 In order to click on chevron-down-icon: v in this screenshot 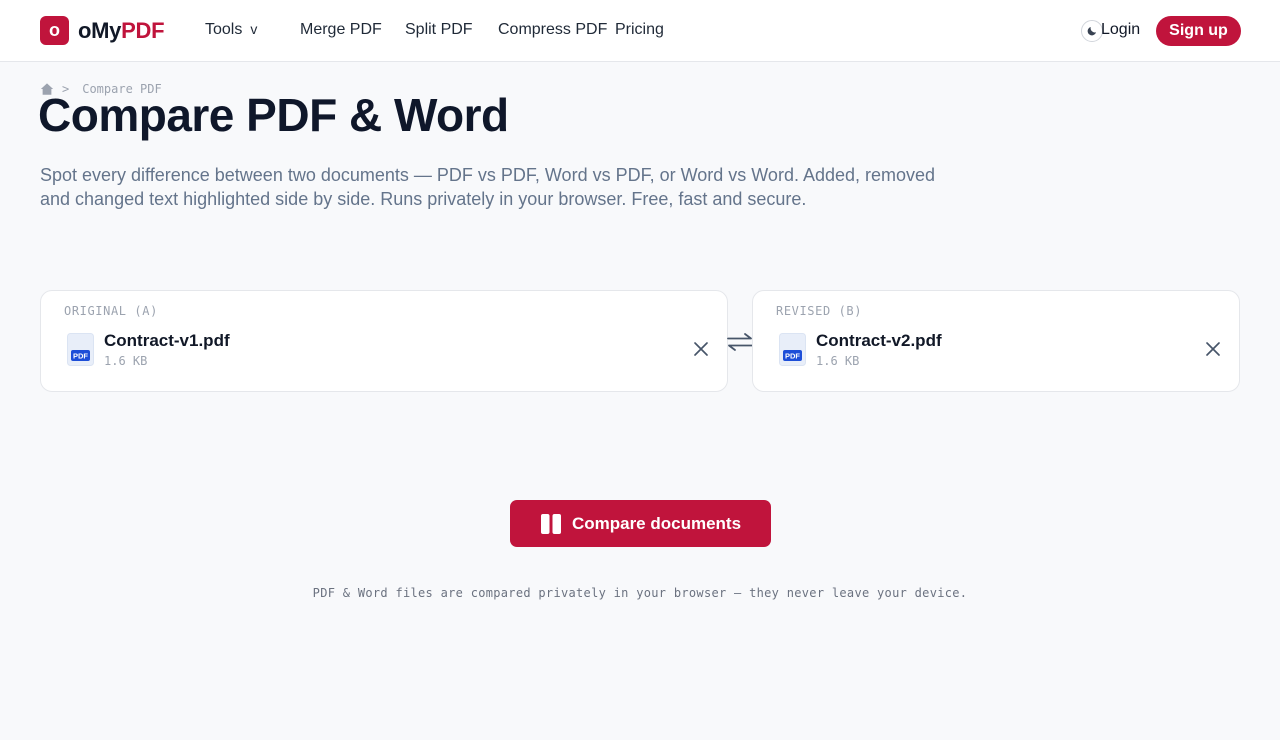, I will do `click(254, 29)`.